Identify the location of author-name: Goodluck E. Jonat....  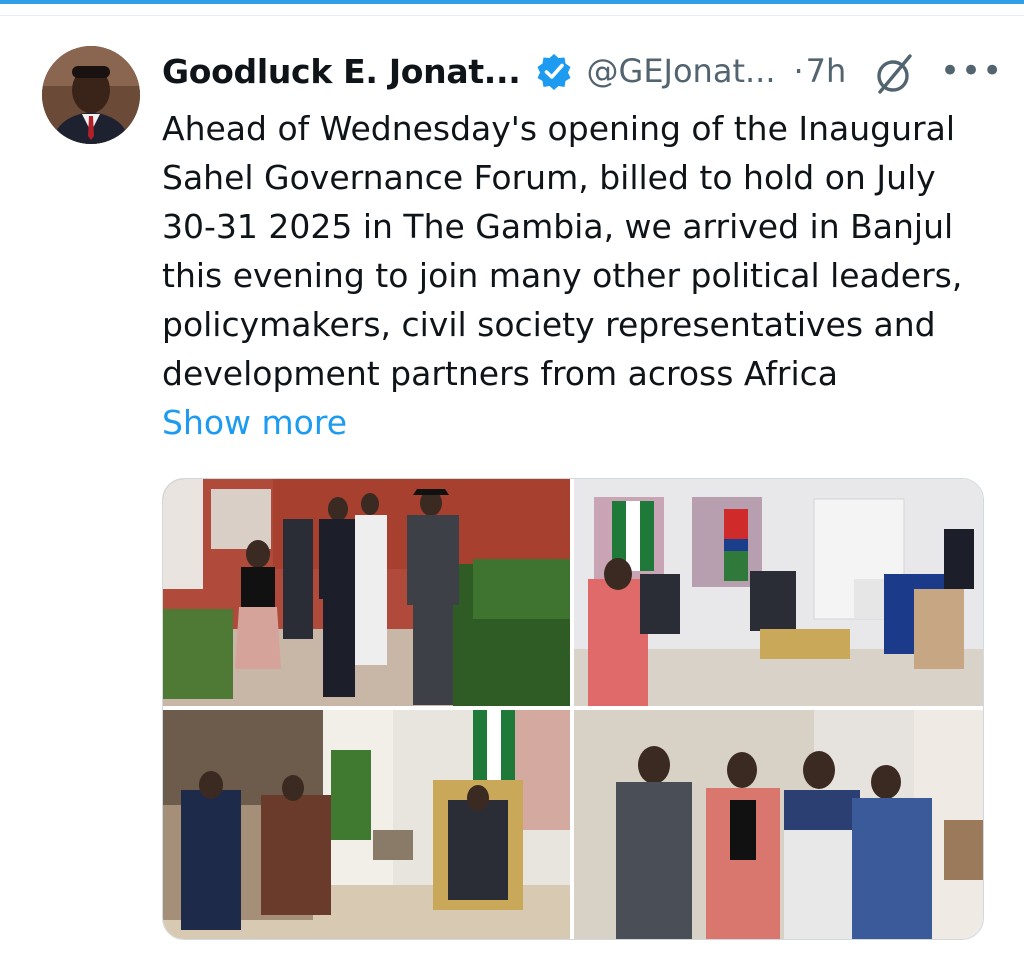
(341, 71).